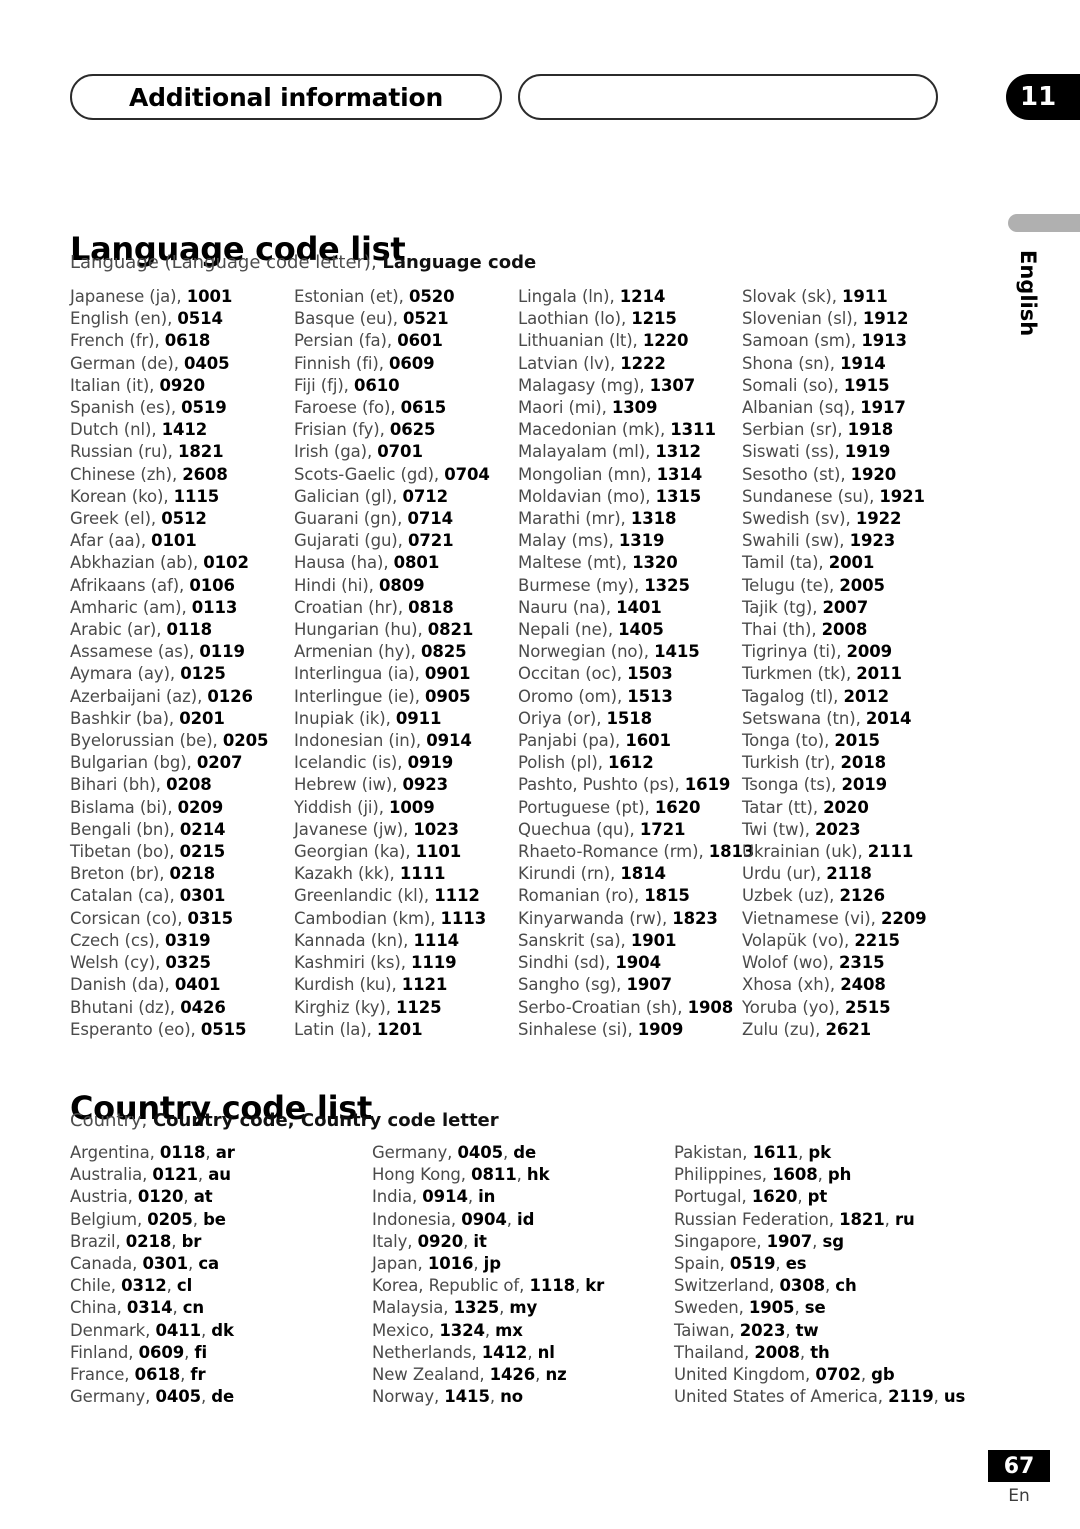 This screenshot has height=1529, width=1080. I want to click on country-code-entry: United Kingdom, 0702, gb, so click(842, 1375).